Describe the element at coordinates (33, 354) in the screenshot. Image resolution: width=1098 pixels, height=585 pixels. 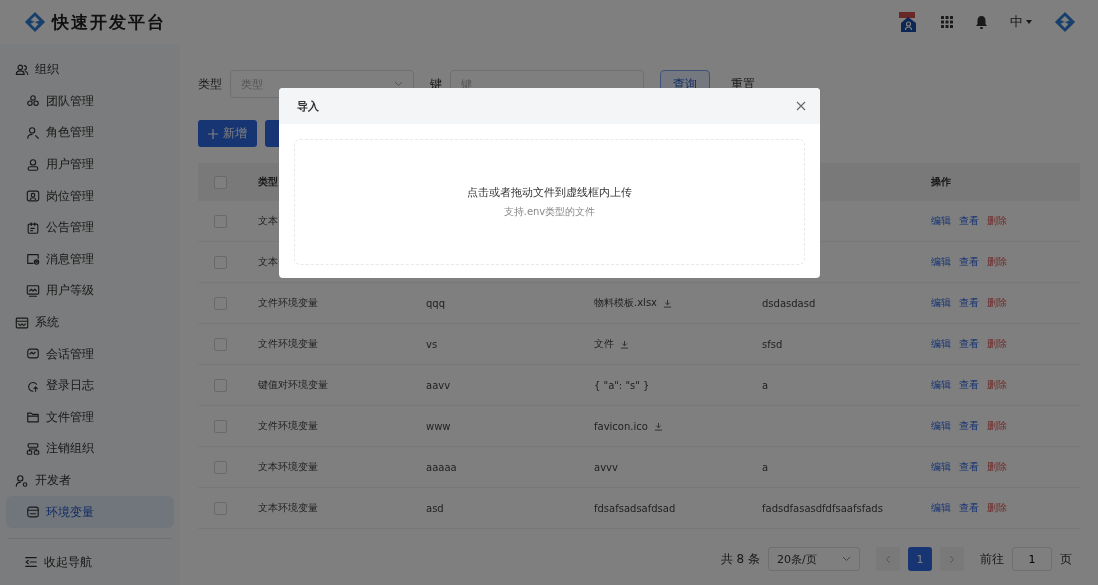
I see `chat-icon` at that location.